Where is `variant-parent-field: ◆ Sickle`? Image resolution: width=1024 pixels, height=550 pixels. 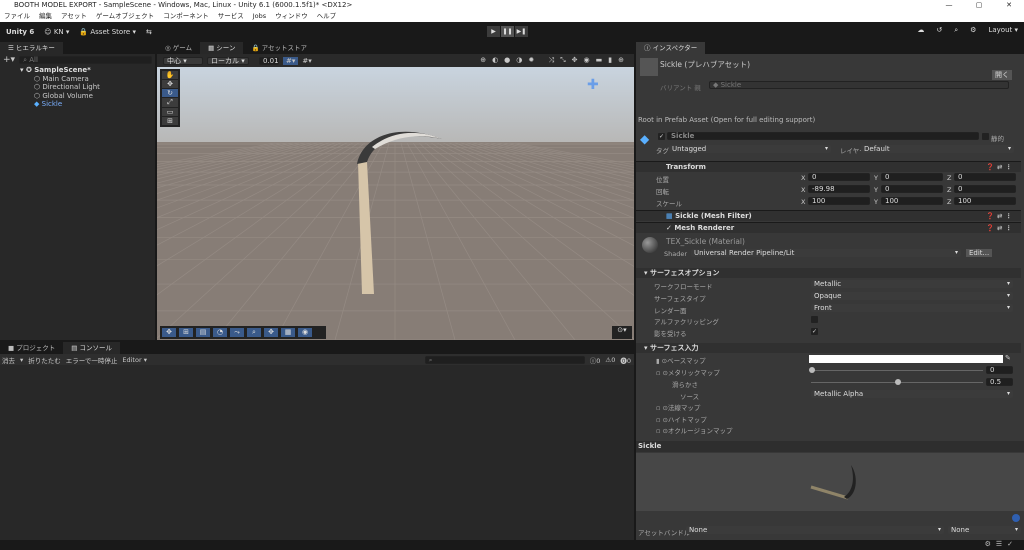
variant-parent-field: ◆ Sickle is located at coordinates (859, 85).